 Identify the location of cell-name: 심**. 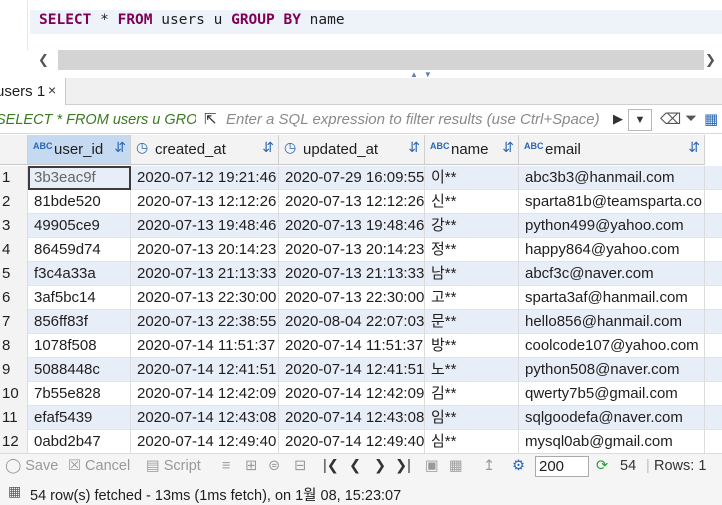
(472, 441).